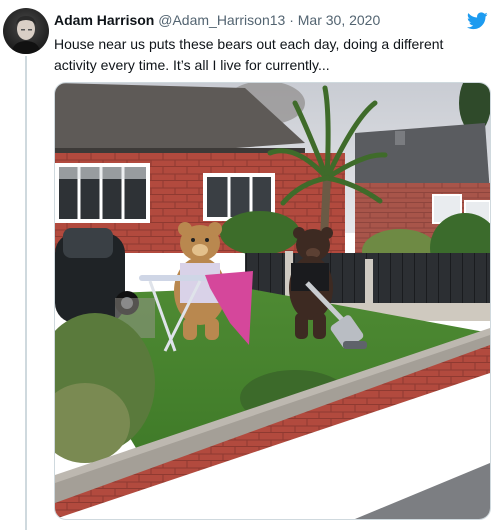 Image resolution: width=500 pixels, height=530 pixels. I want to click on twitter-bird-icon, so click(477, 21).